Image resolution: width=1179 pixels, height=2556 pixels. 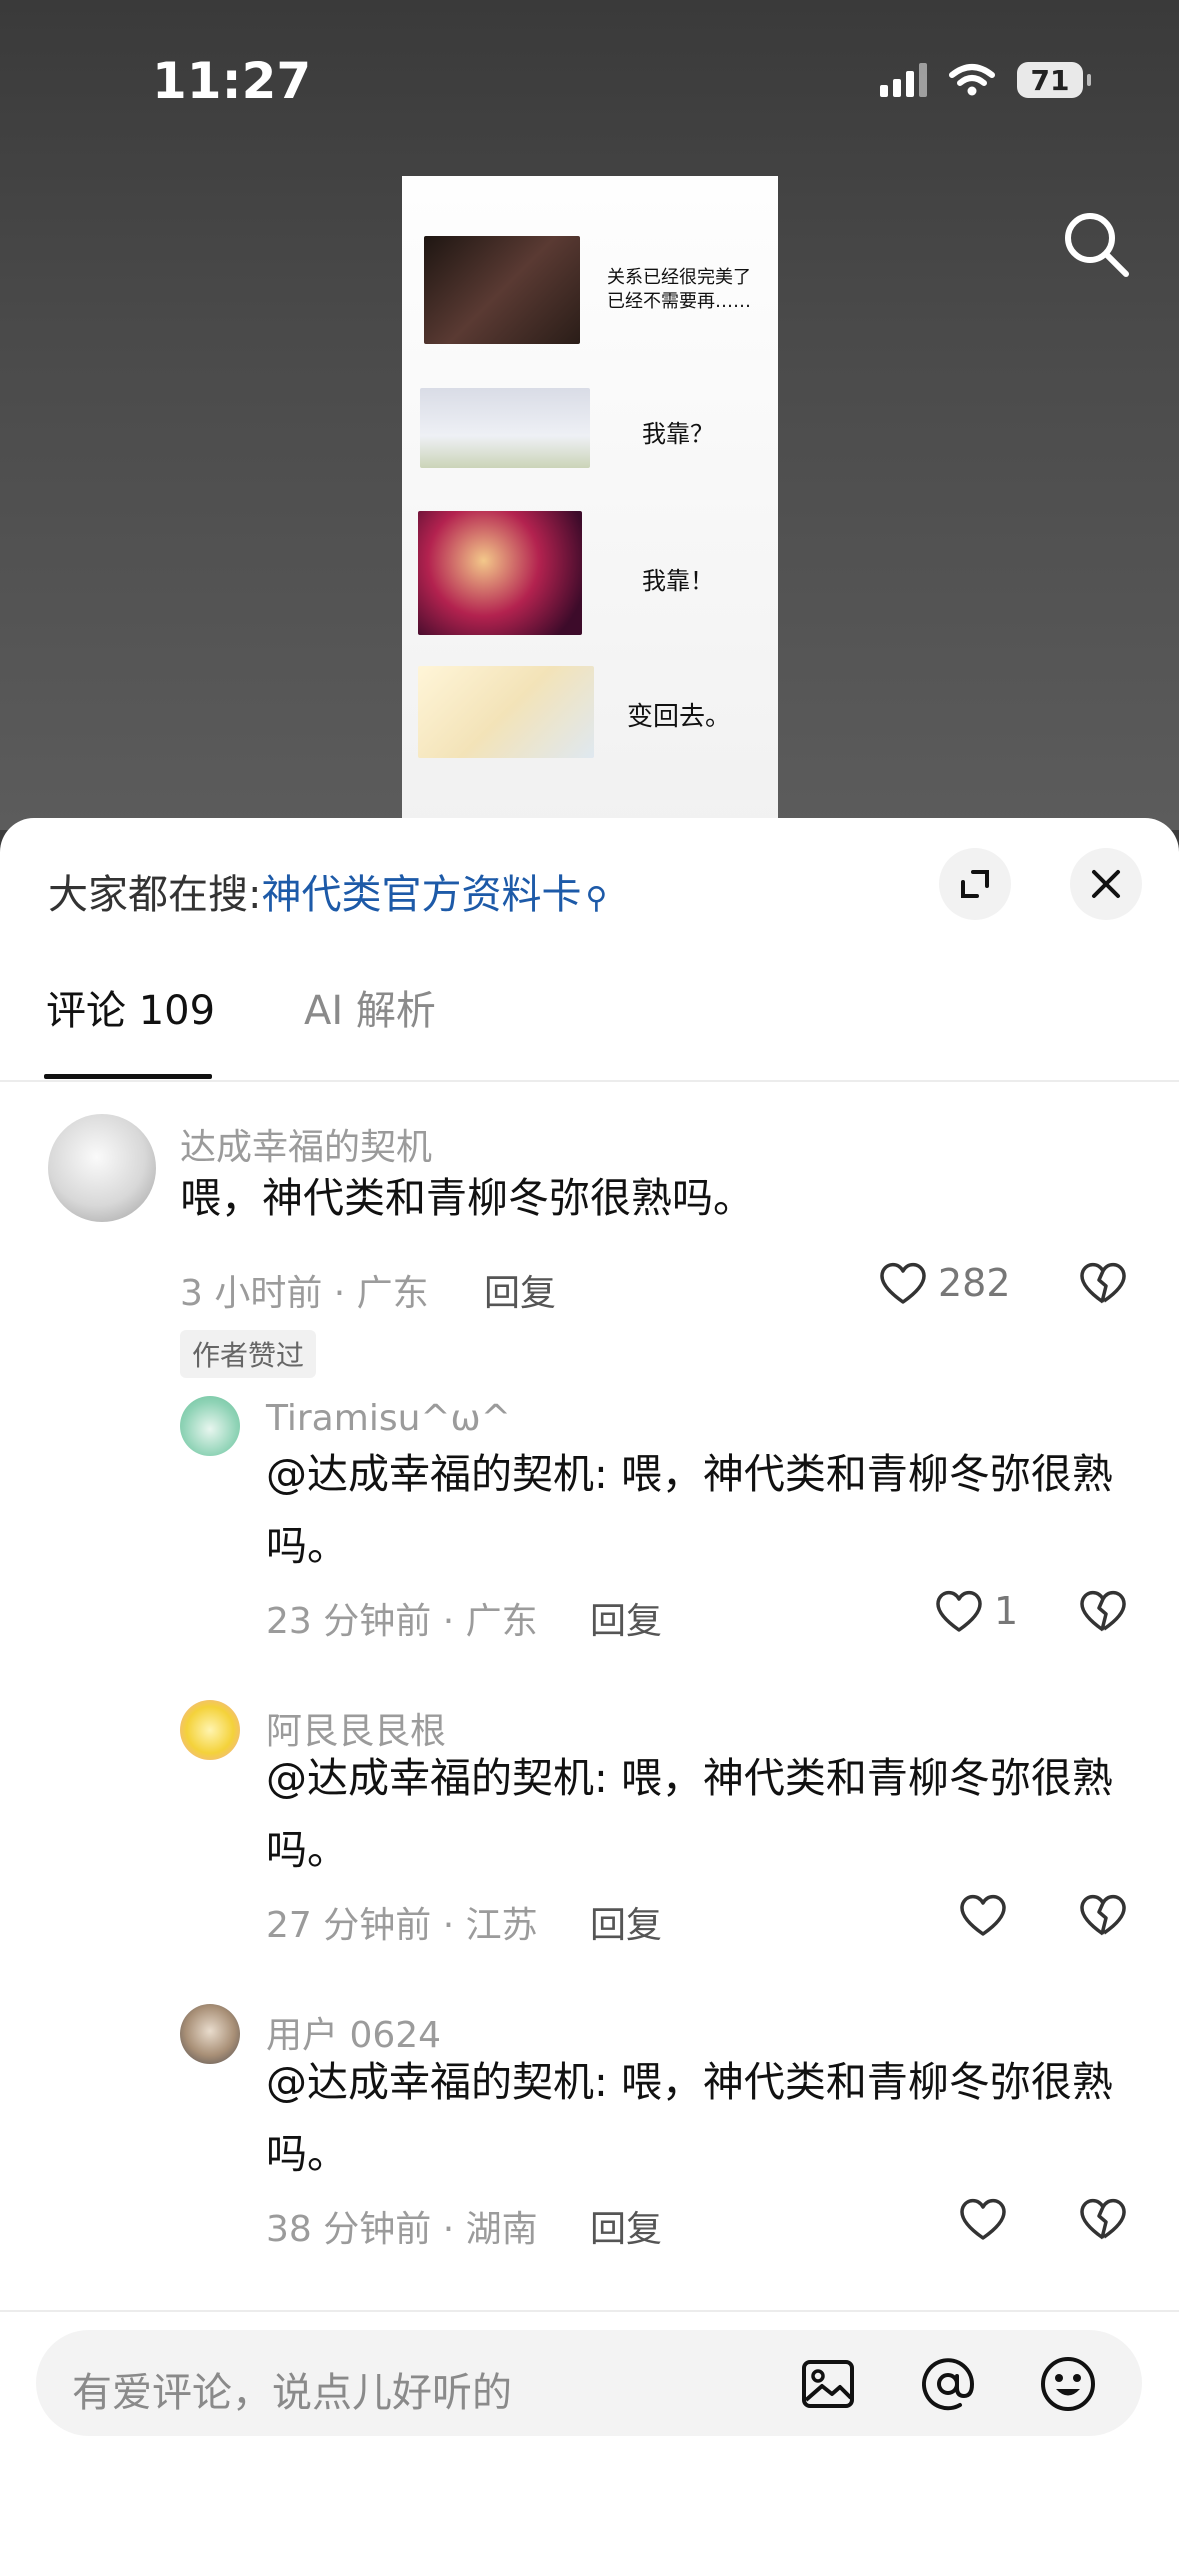 What do you see at coordinates (232, 81) in the screenshot?
I see `status-time: 11:27` at bounding box center [232, 81].